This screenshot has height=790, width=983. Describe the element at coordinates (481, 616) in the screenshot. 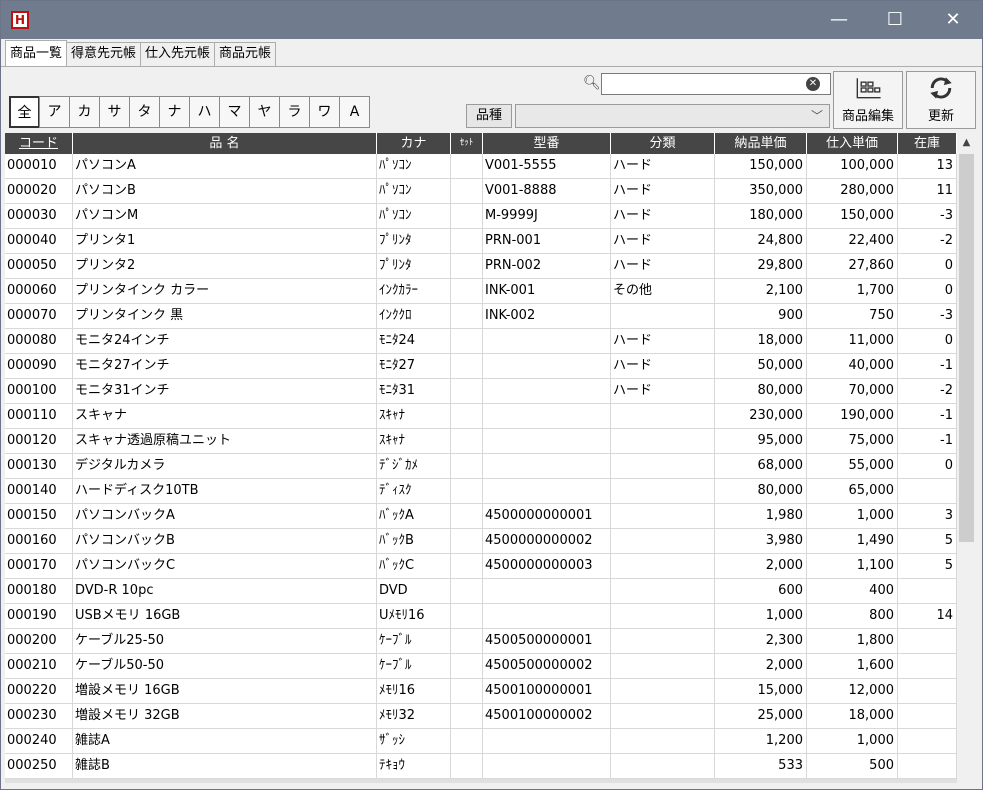

I see `table-row: 000190 USBメモリ 16GB Uﾒﾓﾘ16 1,000 800 14` at that location.